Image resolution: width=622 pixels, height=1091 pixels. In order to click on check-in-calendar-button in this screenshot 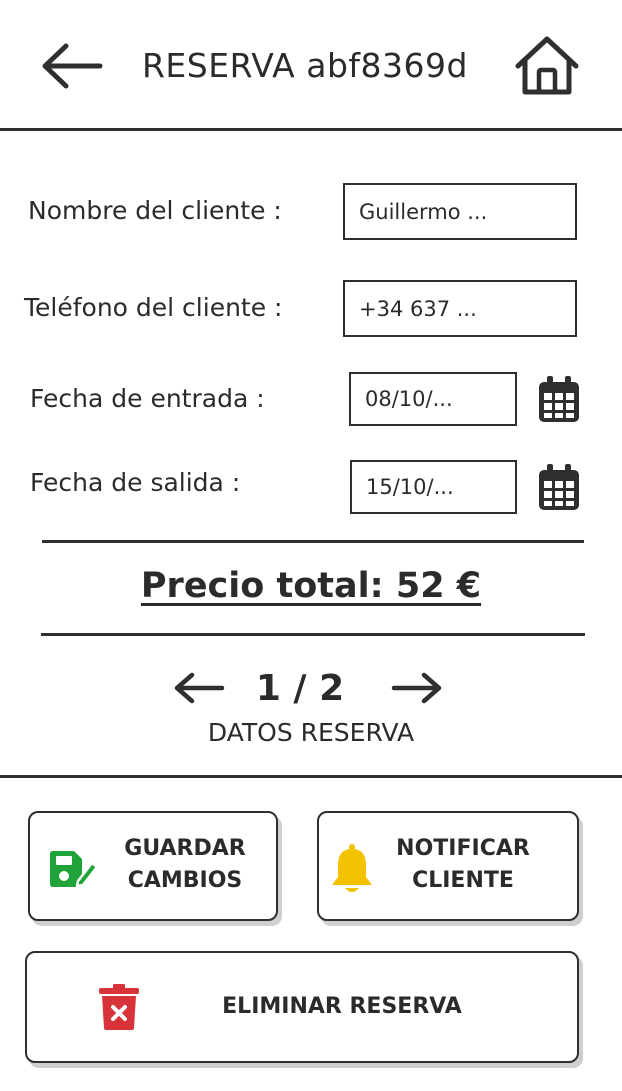, I will do `click(559, 399)`.